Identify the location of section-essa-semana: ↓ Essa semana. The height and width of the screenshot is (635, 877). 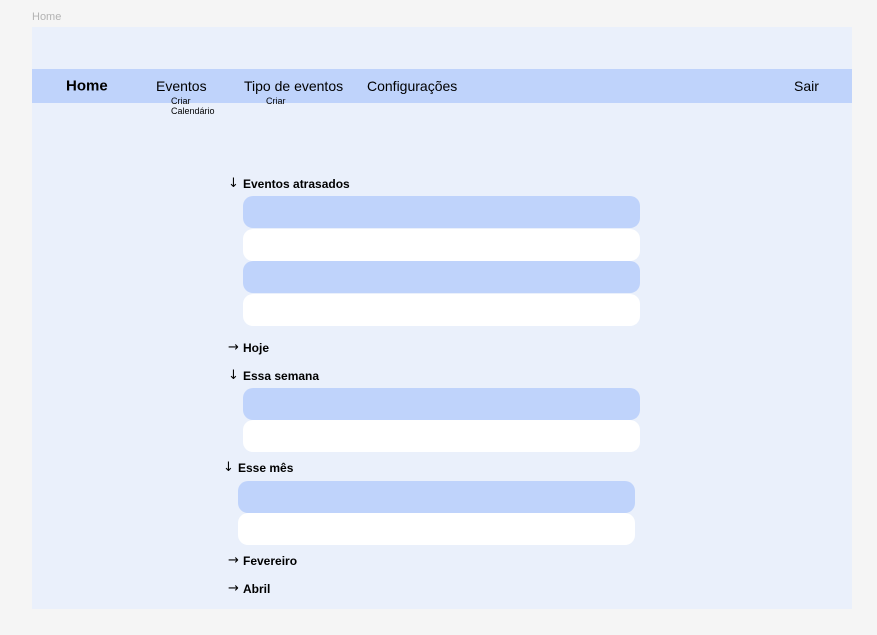
(273, 375).